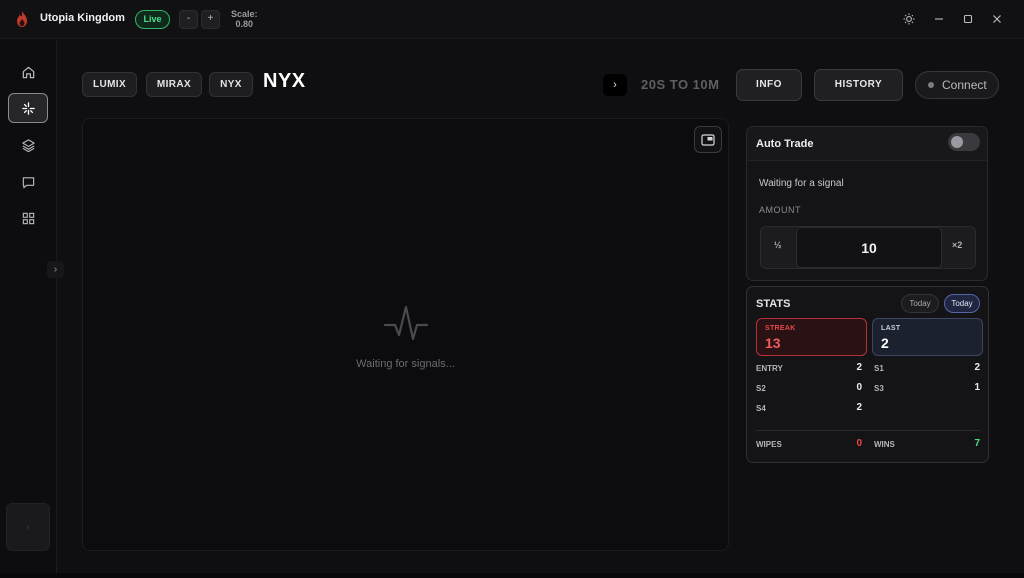 The height and width of the screenshot is (578, 1024). Describe the element at coordinates (615, 85) in the screenshot. I see `next-timeframe-button: ›` at that location.